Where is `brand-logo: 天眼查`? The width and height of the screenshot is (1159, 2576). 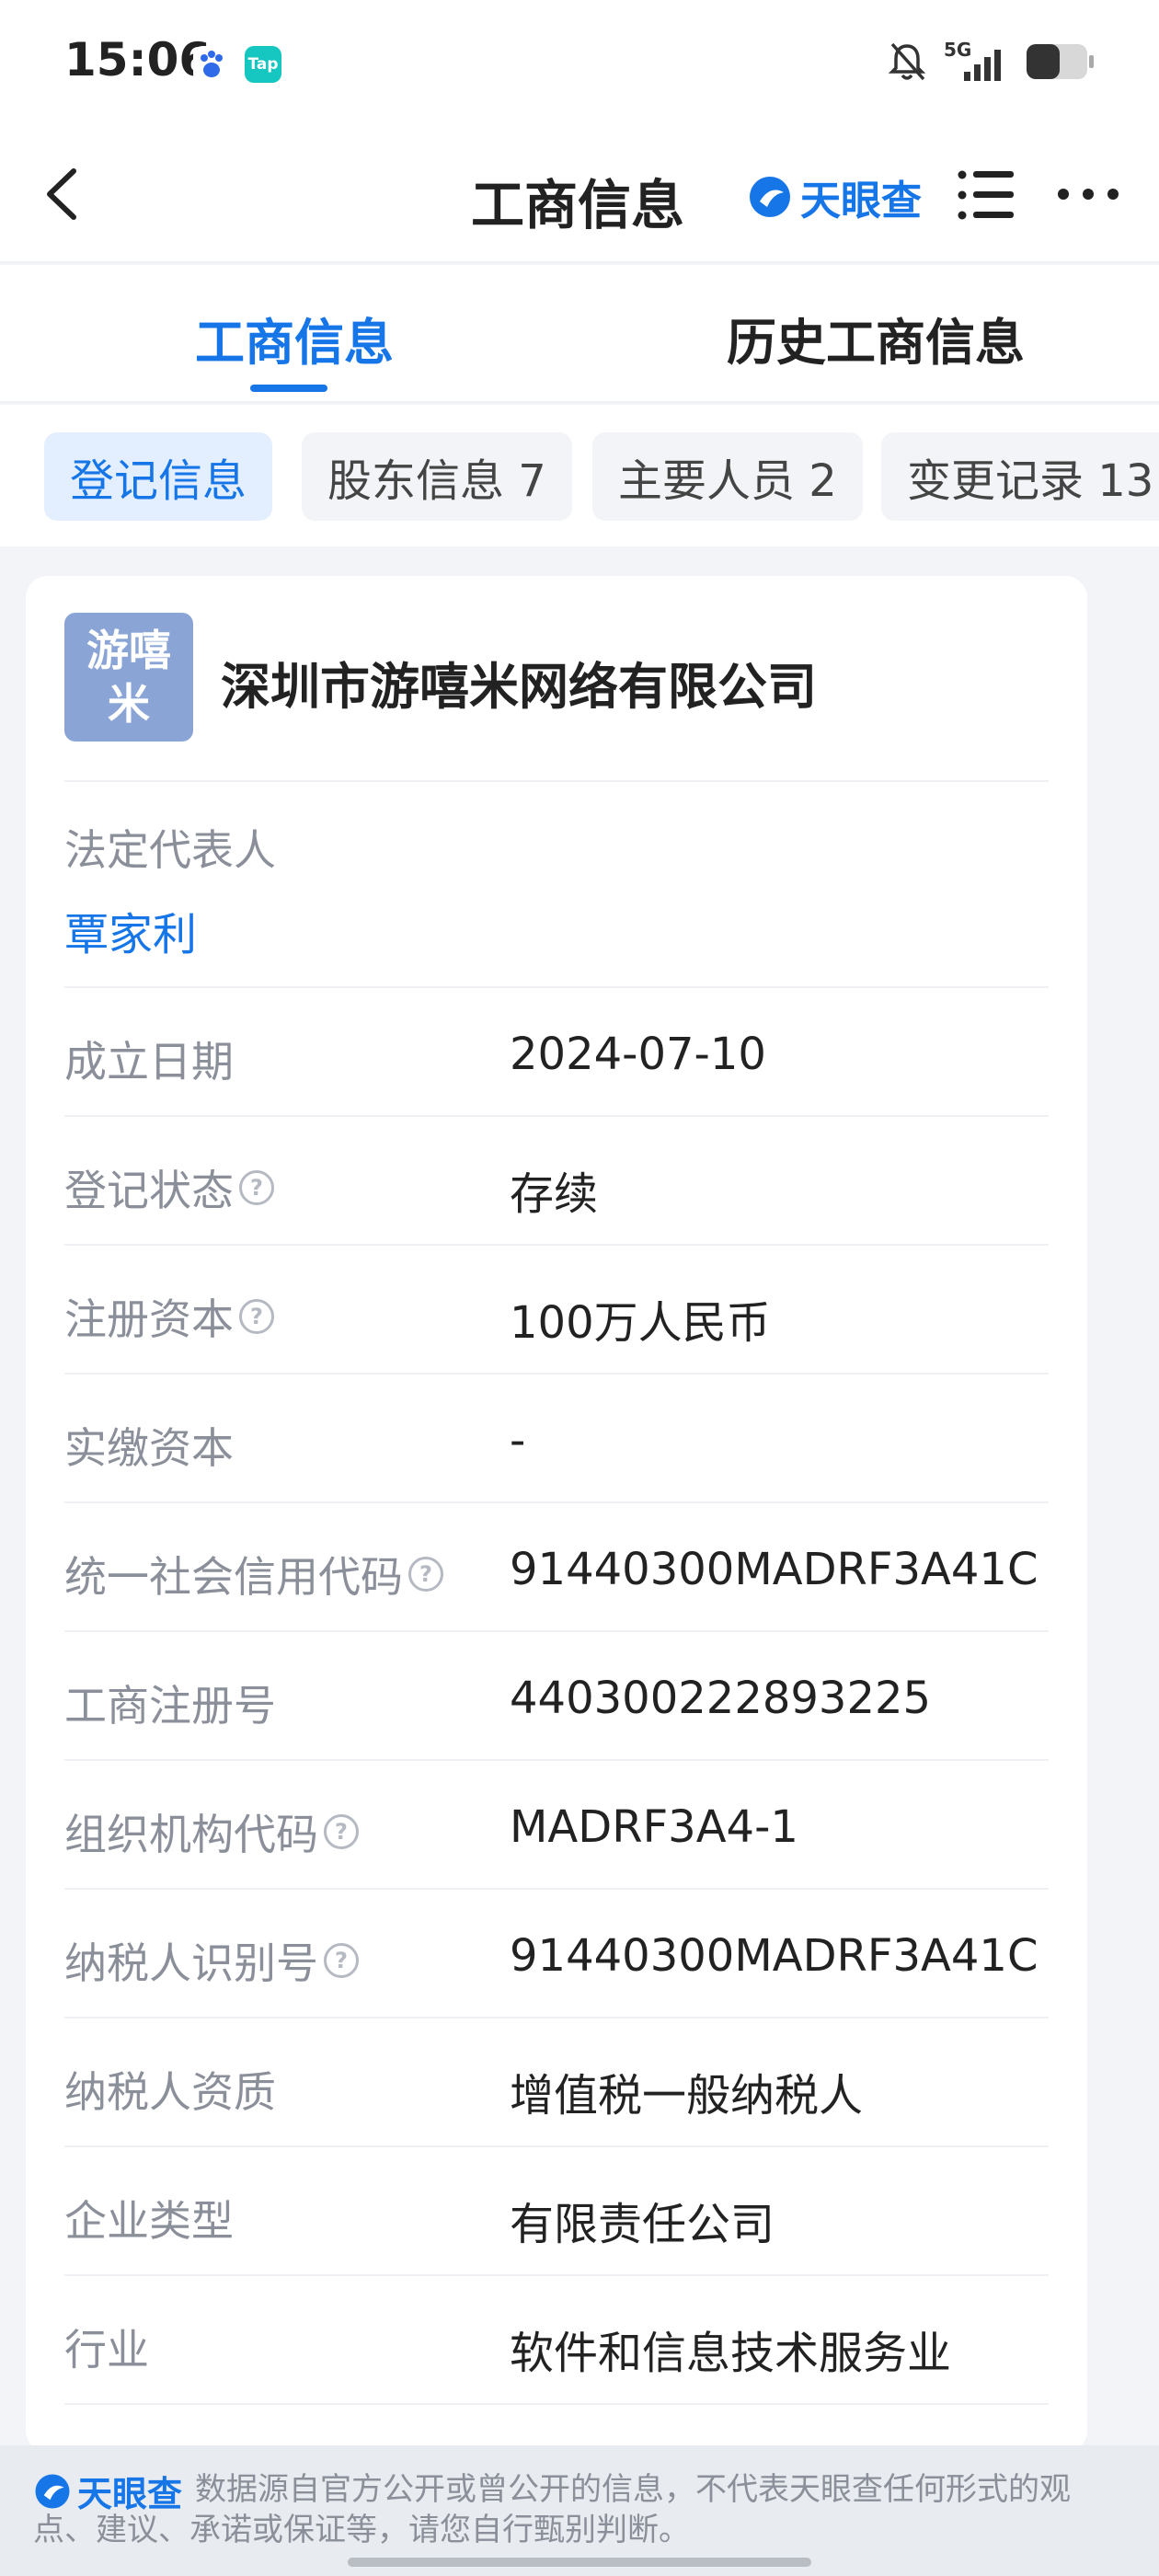
brand-logo: 天眼查 is located at coordinates (834, 196).